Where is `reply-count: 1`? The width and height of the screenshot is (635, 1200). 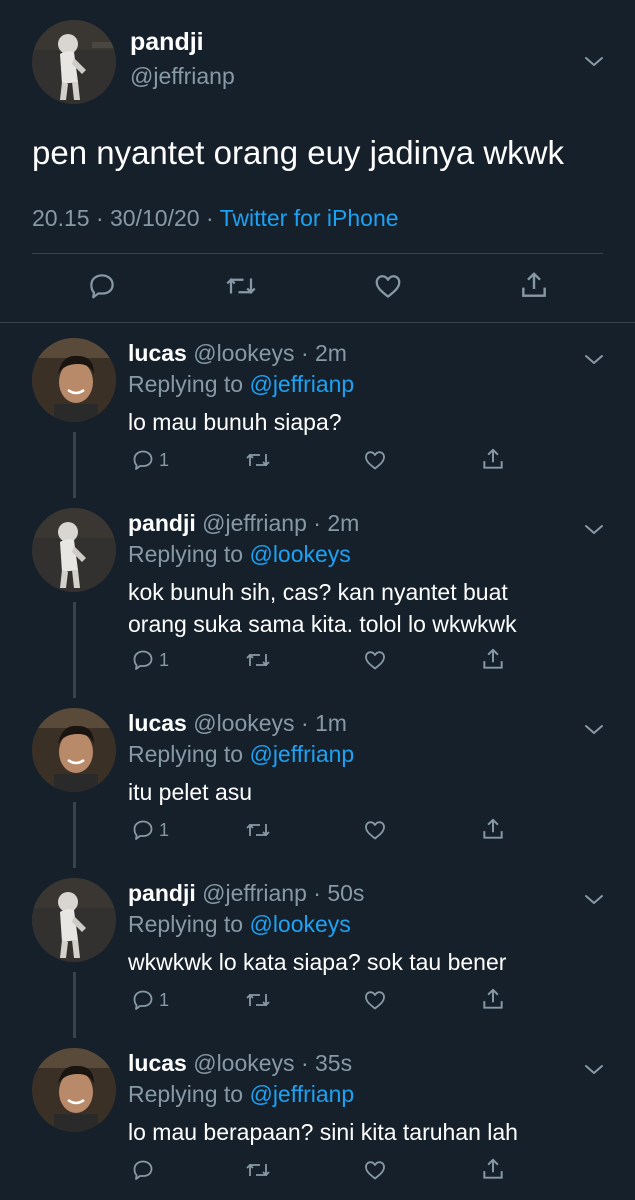 reply-count: 1 is located at coordinates (164, 659).